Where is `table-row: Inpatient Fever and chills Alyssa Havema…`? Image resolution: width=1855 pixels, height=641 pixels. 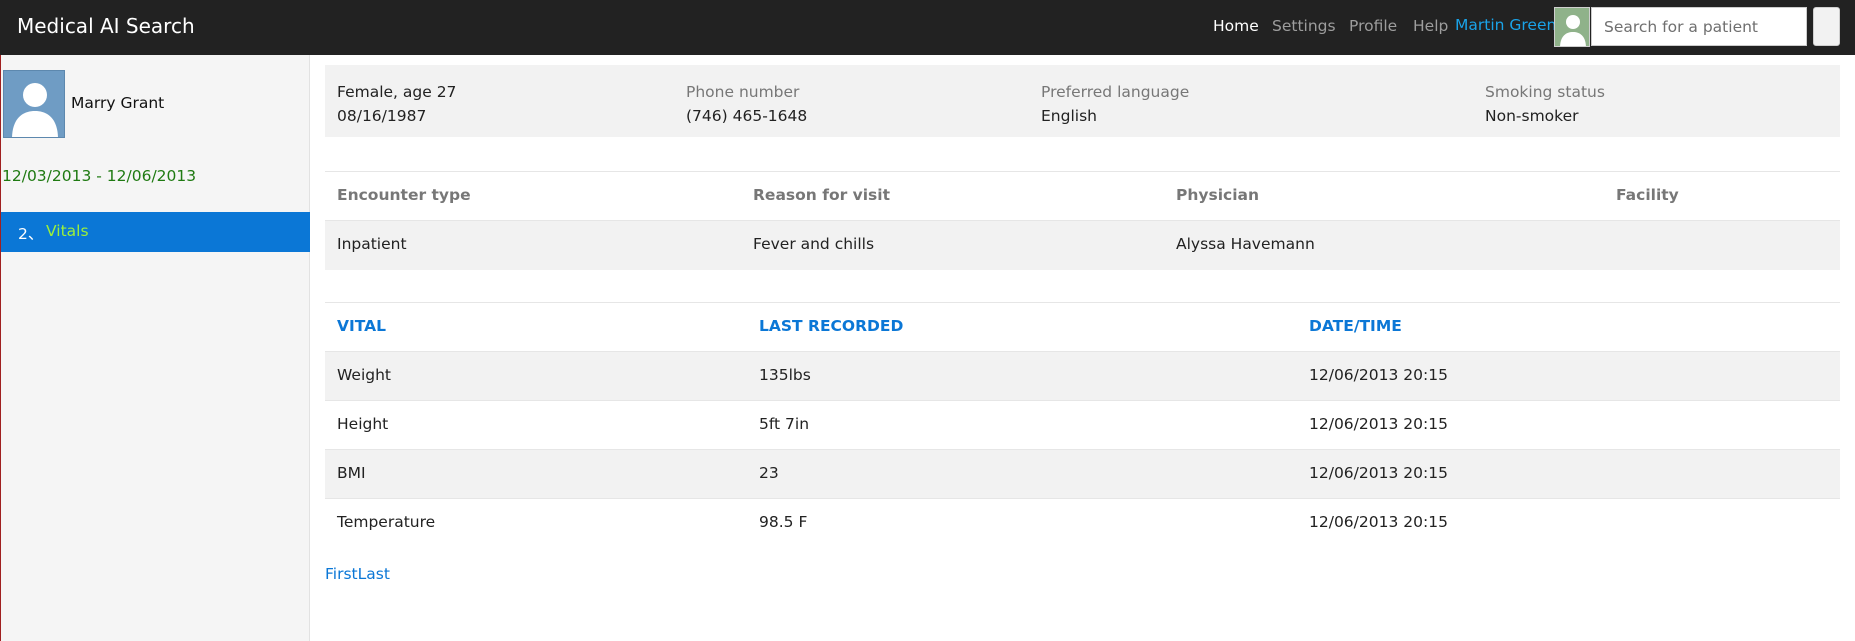
table-row: Inpatient Fever and chills Alyssa Havema… is located at coordinates (1082, 245).